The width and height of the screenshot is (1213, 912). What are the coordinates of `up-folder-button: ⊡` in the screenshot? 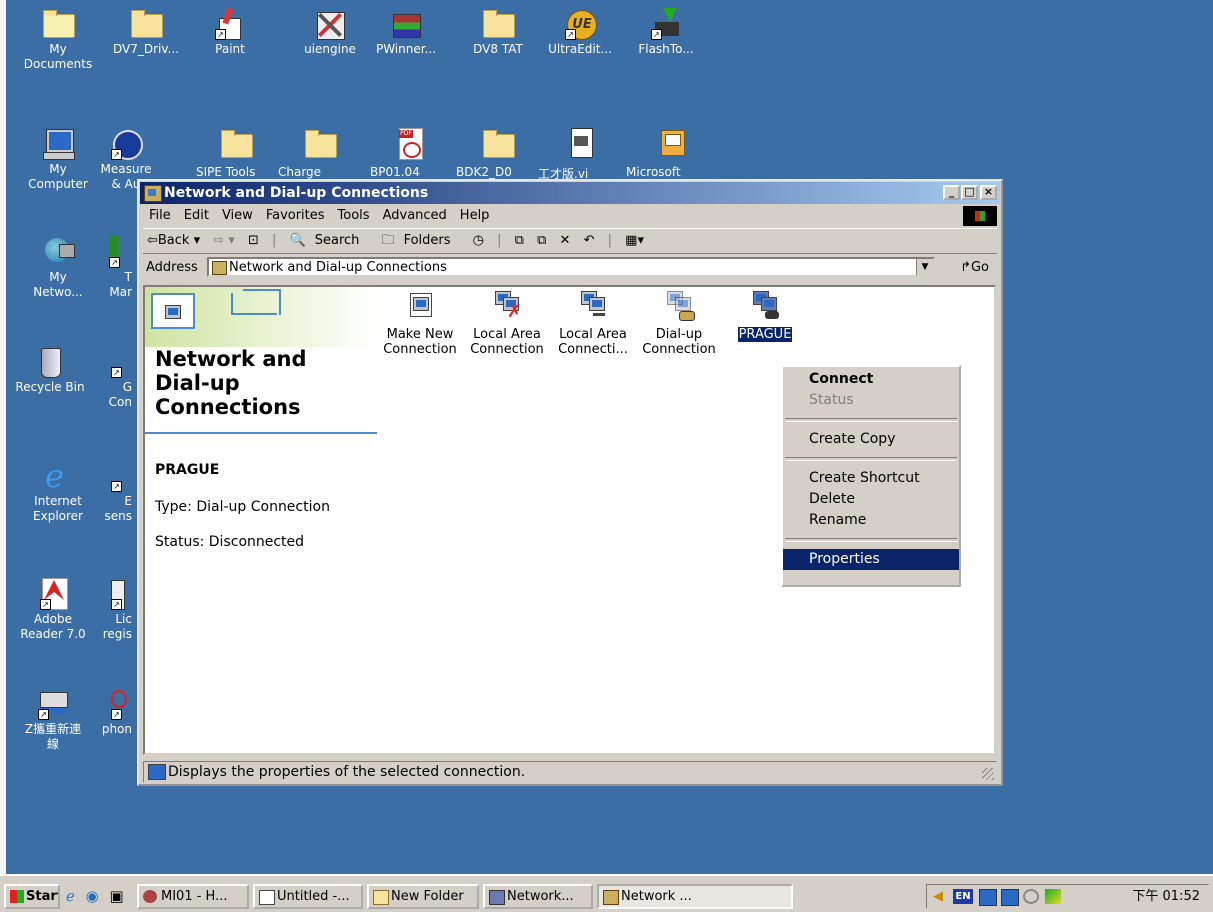 It's located at (253, 240).